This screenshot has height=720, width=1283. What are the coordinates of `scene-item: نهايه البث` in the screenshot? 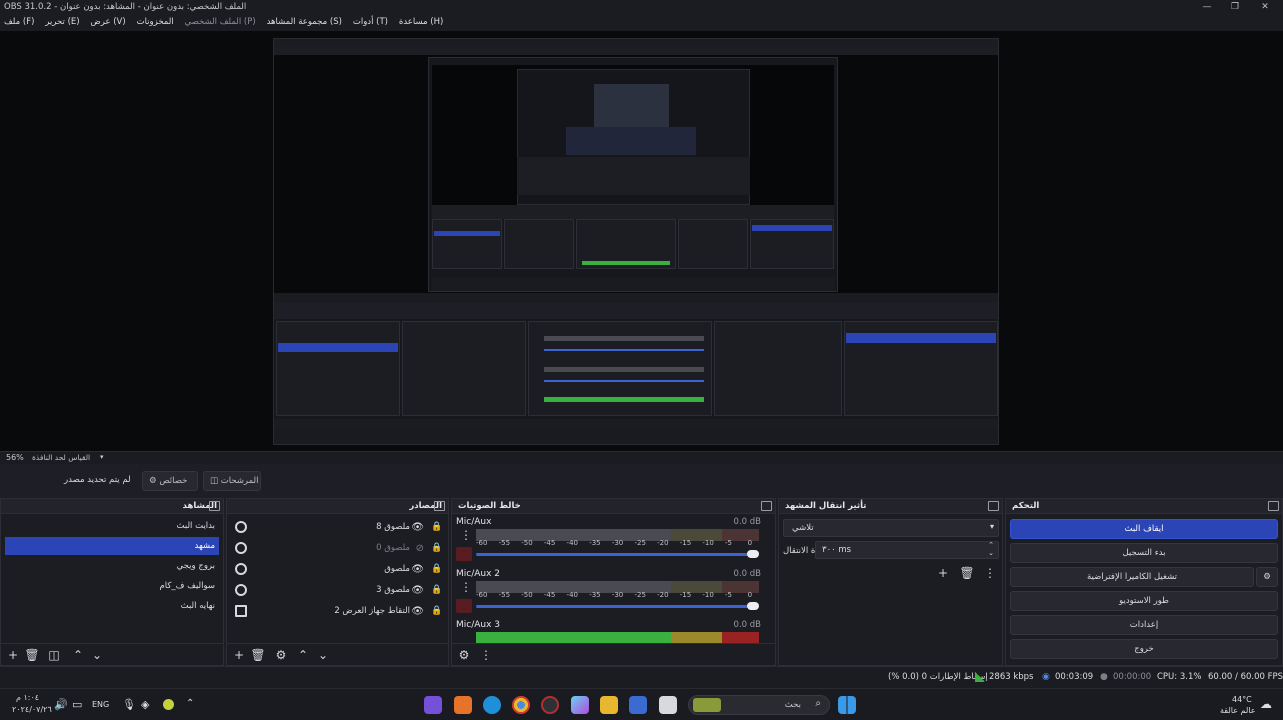 It's located at (112, 606).